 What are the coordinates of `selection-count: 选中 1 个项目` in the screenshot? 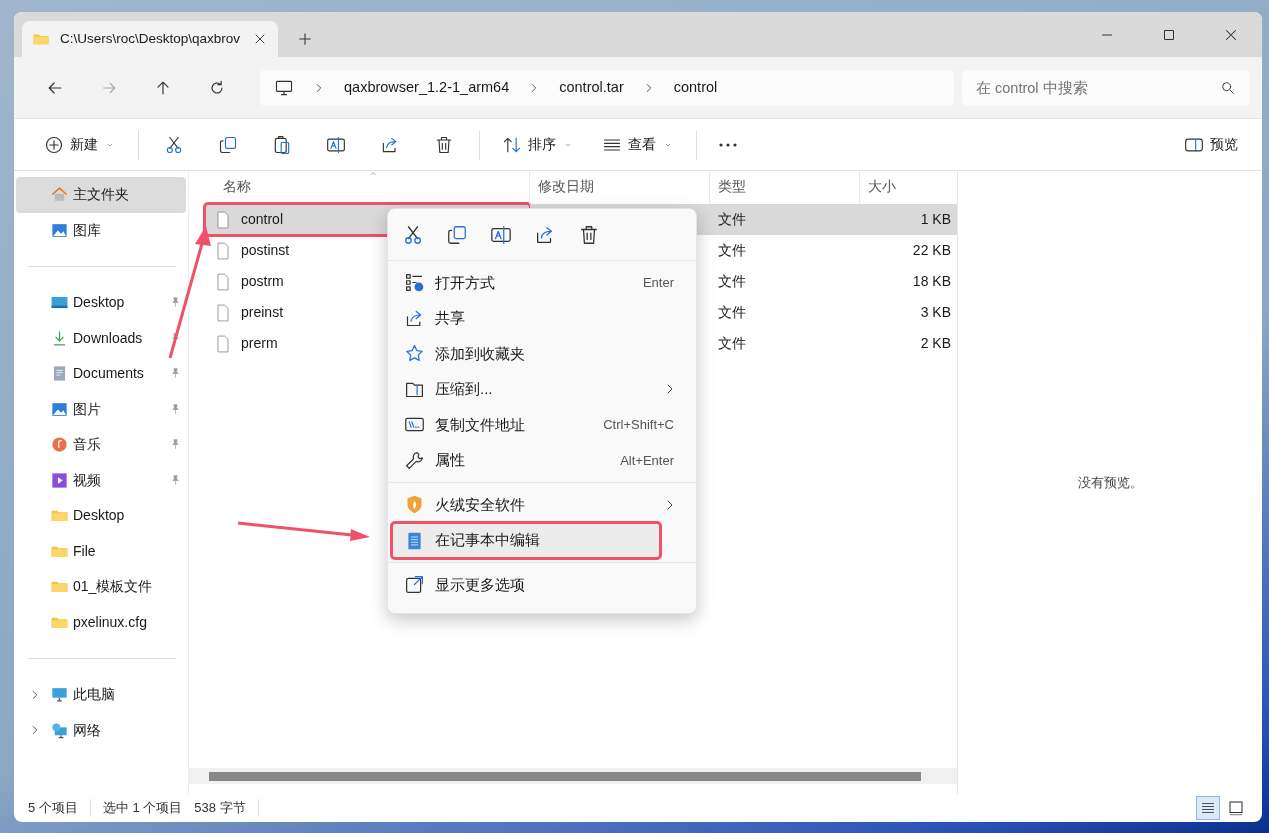 It's located at (142, 808).